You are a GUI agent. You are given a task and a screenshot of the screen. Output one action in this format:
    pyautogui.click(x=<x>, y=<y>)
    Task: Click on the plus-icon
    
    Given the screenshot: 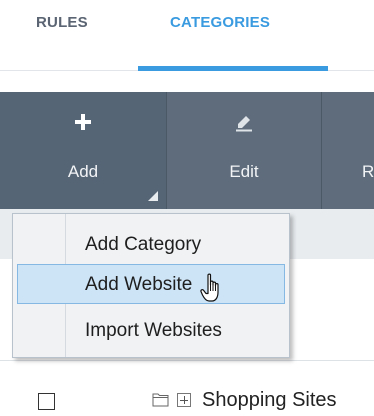 What is the action you would take?
    pyautogui.click(x=83, y=122)
    